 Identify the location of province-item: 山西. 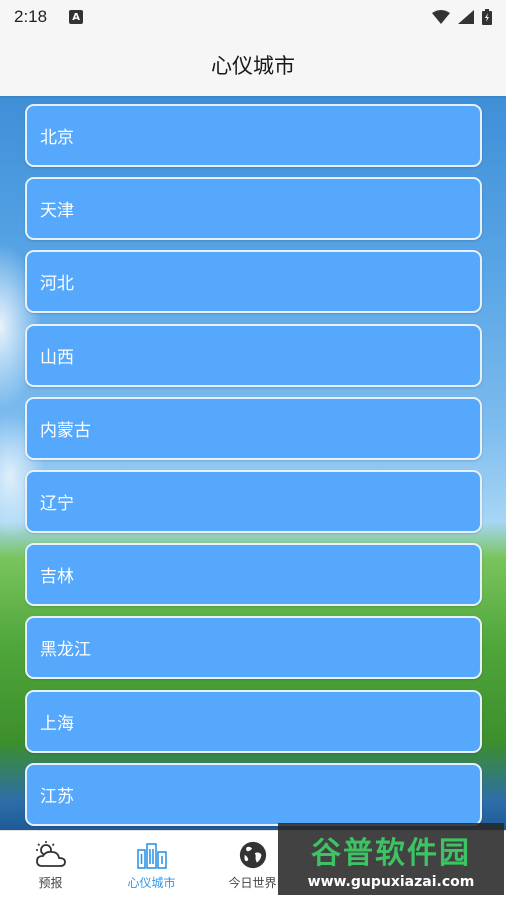
(253, 355).